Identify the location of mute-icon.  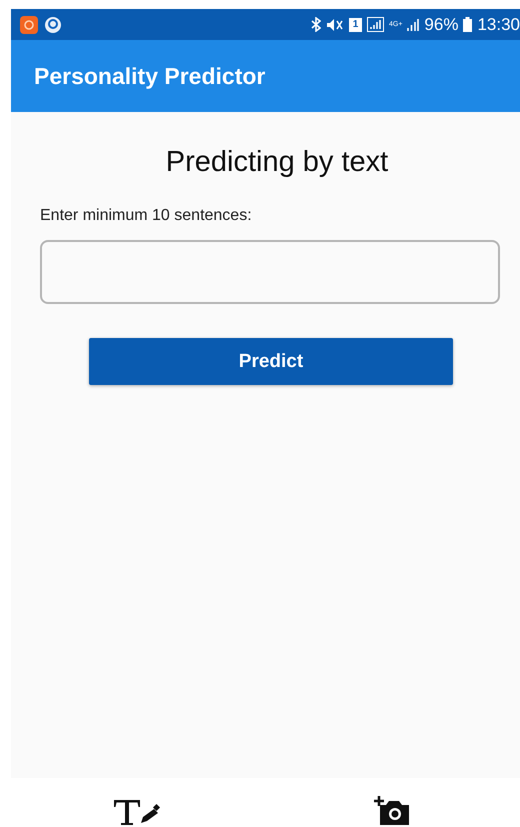
(335, 25).